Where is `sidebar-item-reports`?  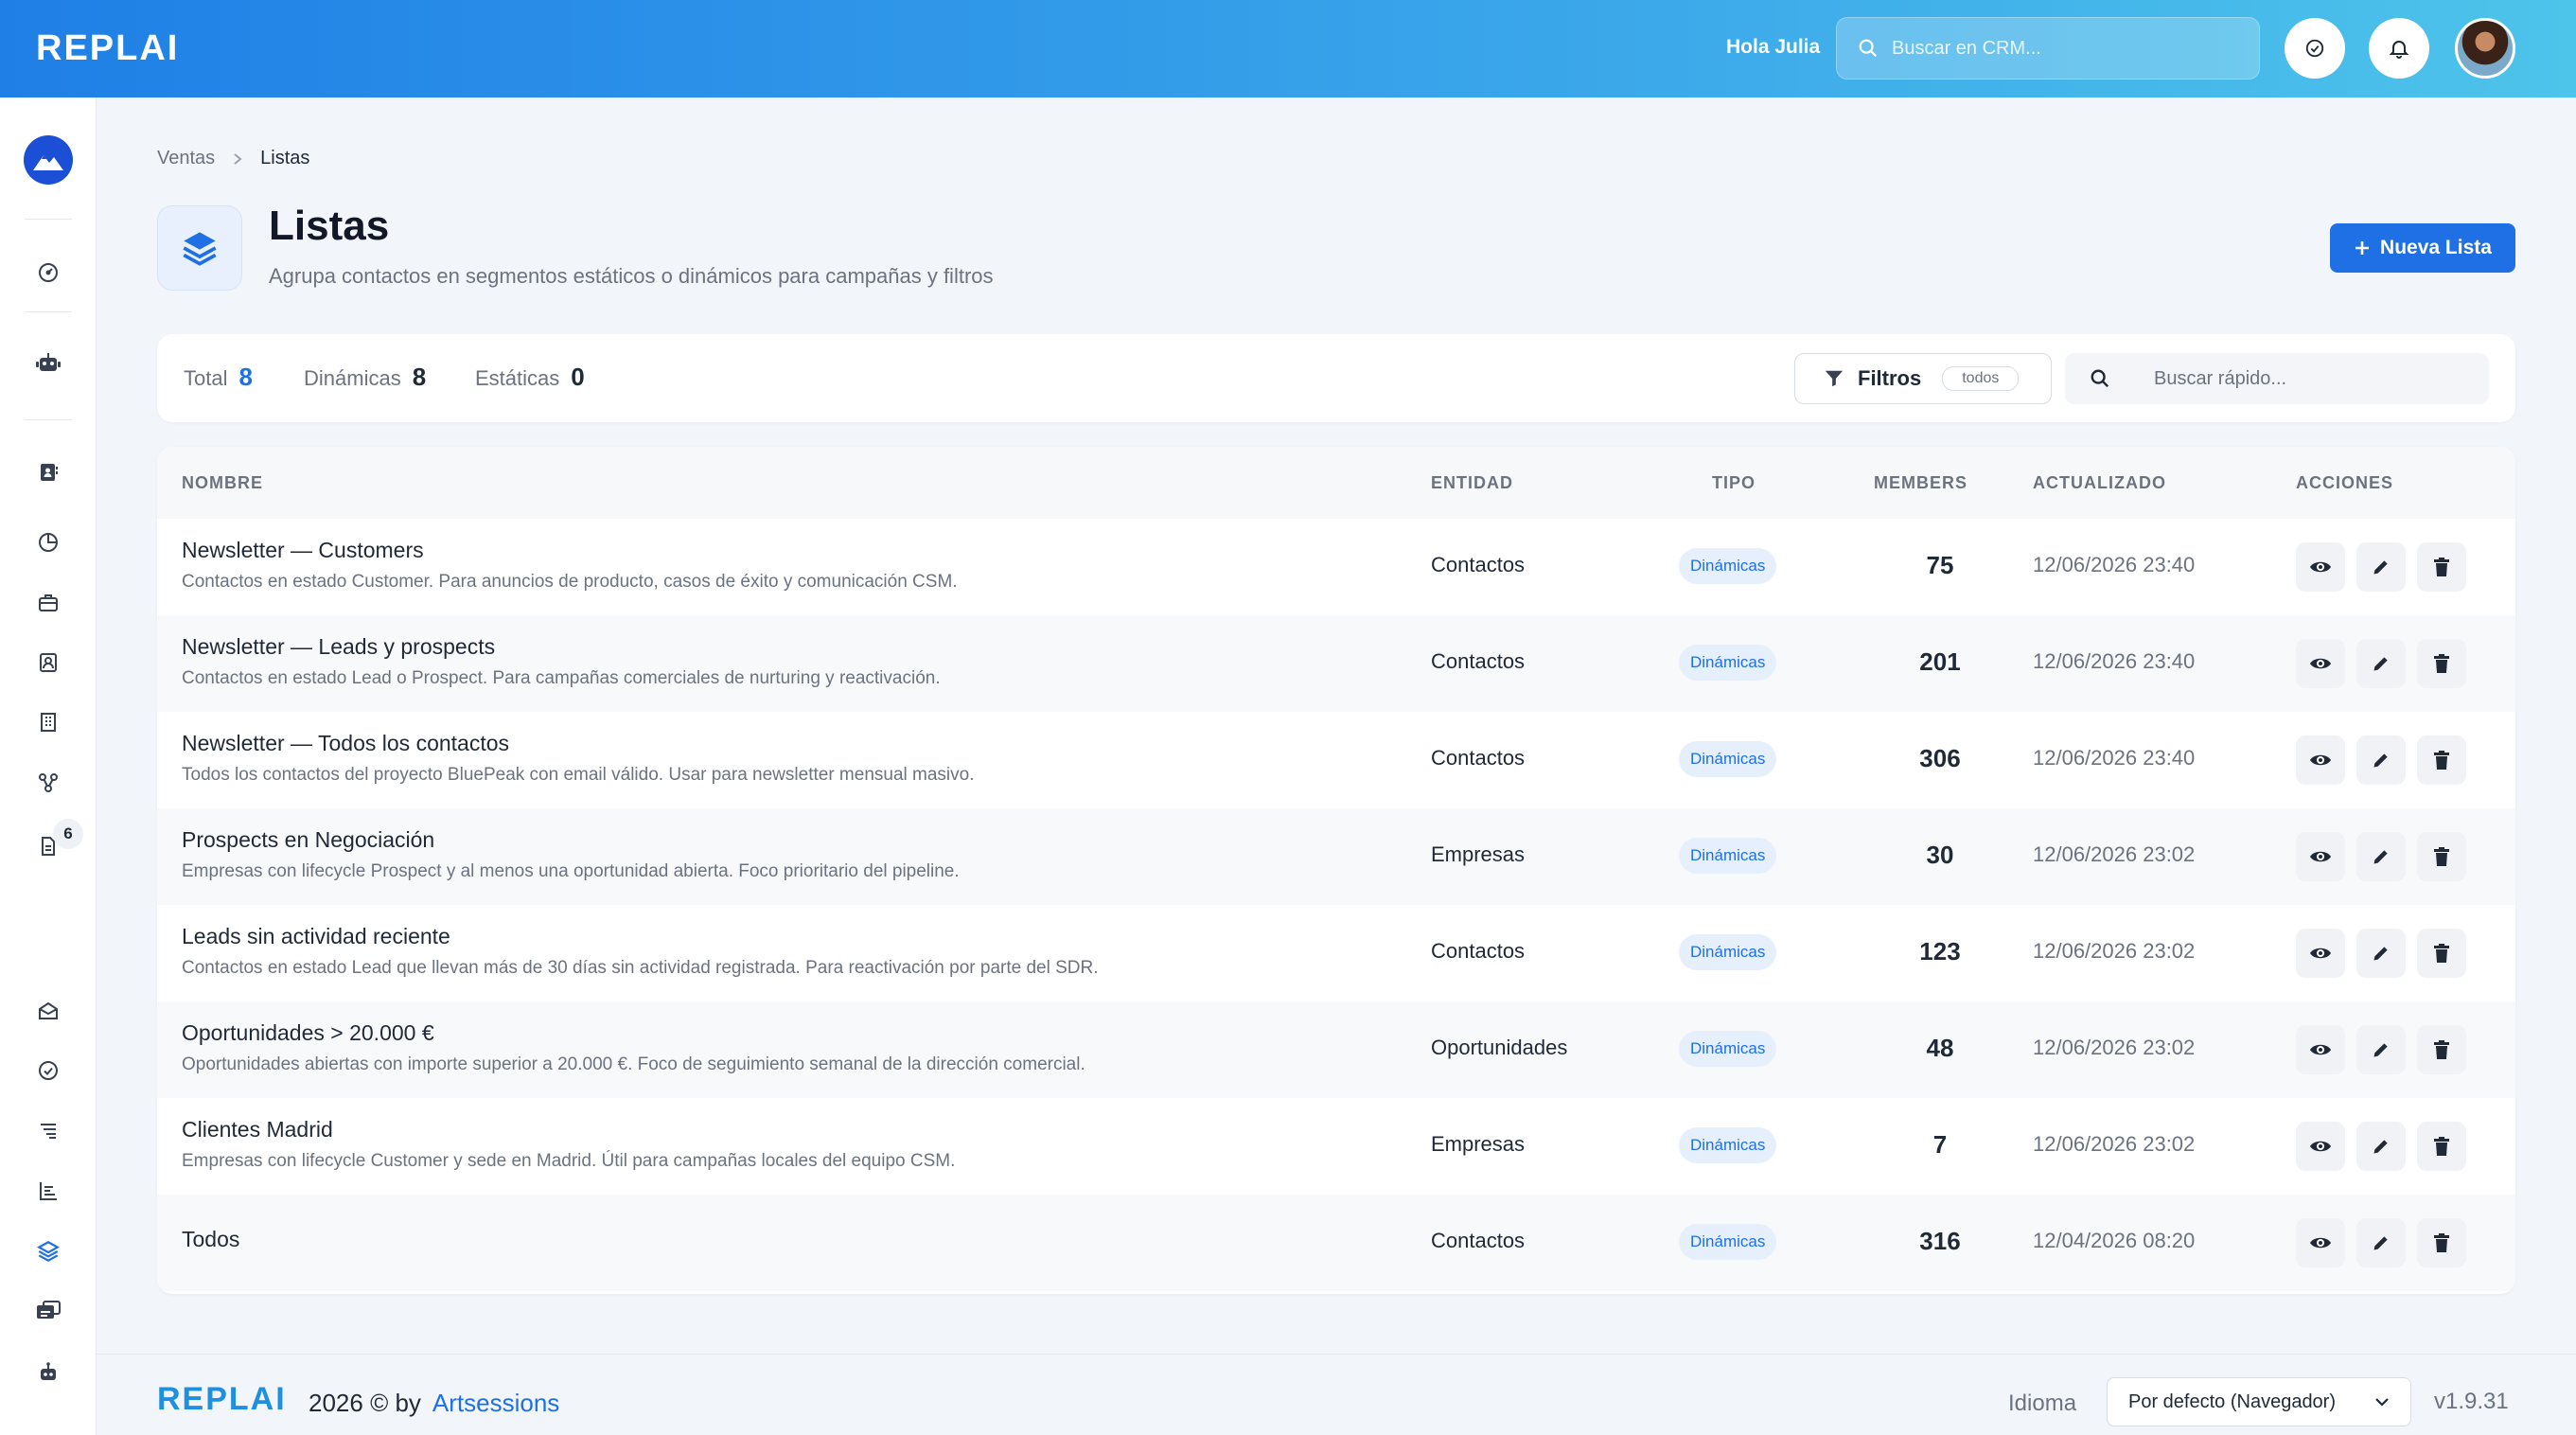 sidebar-item-reports is located at coordinates (48, 542).